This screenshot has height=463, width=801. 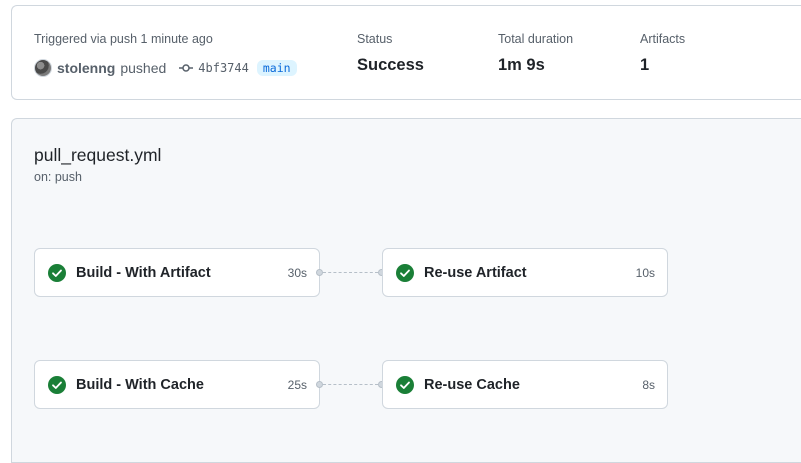 I want to click on git-commit-icon, so click(x=186, y=68).